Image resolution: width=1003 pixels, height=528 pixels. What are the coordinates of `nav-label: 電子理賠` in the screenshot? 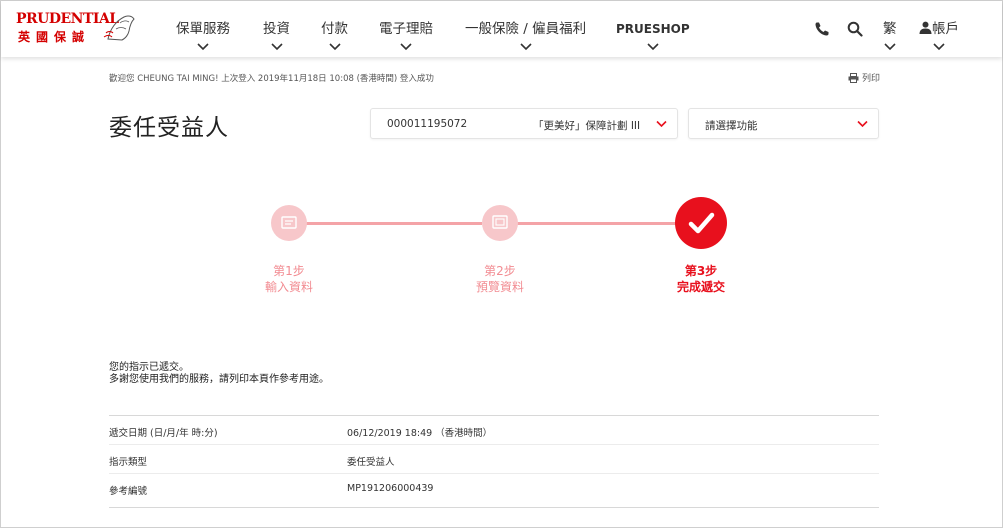 It's located at (406, 29).